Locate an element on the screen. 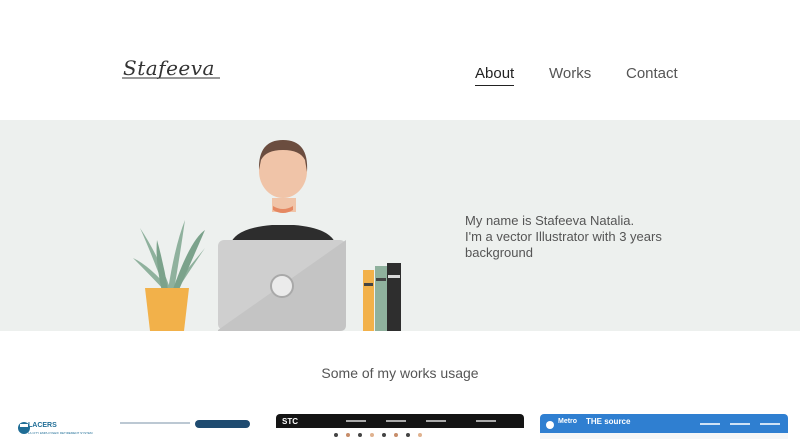 The height and width of the screenshot is (439, 800). main-nav: About Works Contact is located at coordinates (400, 77).